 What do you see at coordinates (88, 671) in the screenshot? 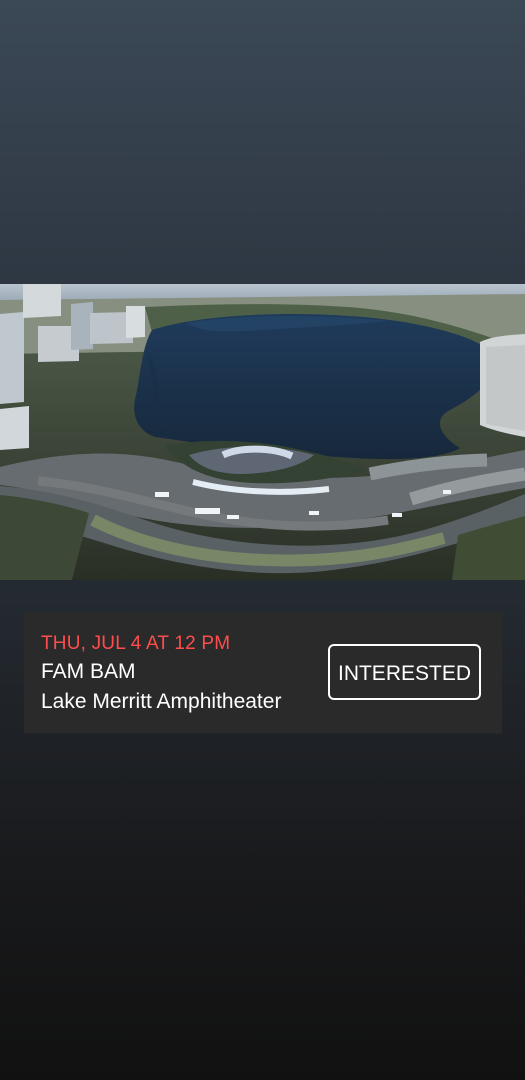
I see `event-title: FAM BAM` at bounding box center [88, 671].